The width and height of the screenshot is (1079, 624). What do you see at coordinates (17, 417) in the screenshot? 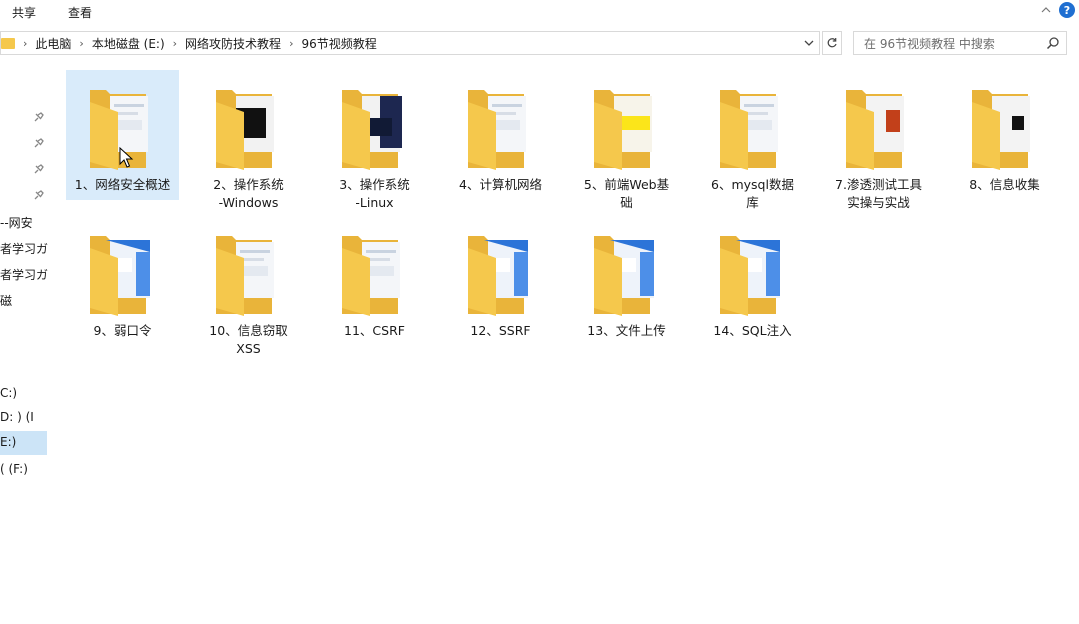
I see `nav-item-drive-d: D: ) (I` at bounding box center [17, 417].